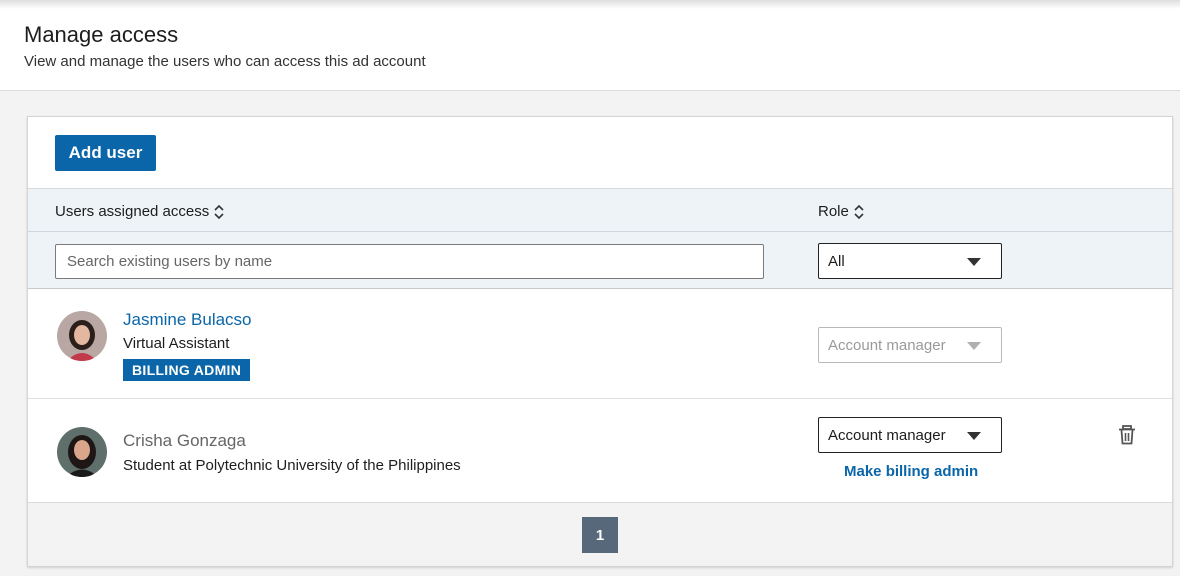 This screenshot has width=1180, height=576. I want to click on user-name-link: Jasmine Bulacso, so click(187, 320).